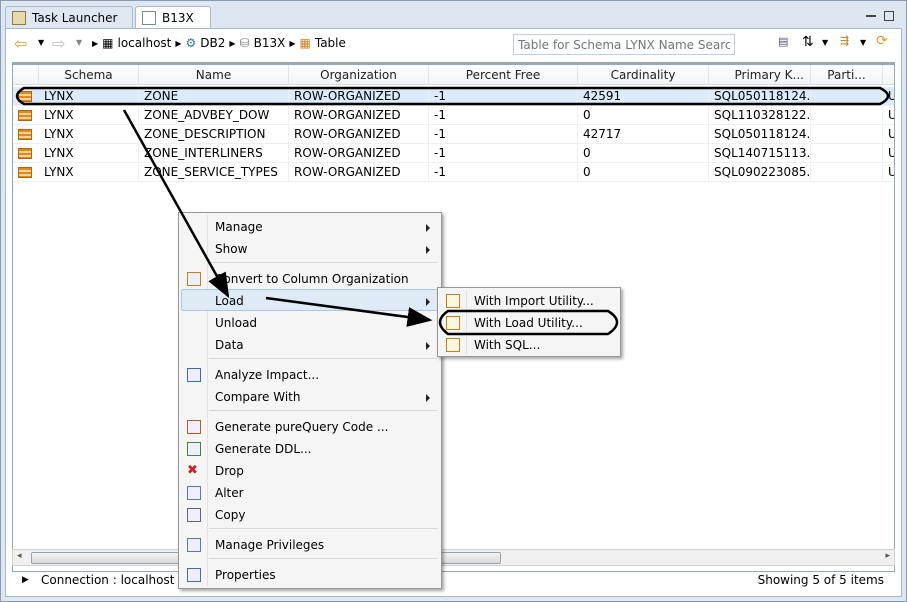 This screenshot has height=602, width=907. Describe the element at coordinates (310, 226) in the screenshot. I see `menu-item-manage: Manage` at that location.